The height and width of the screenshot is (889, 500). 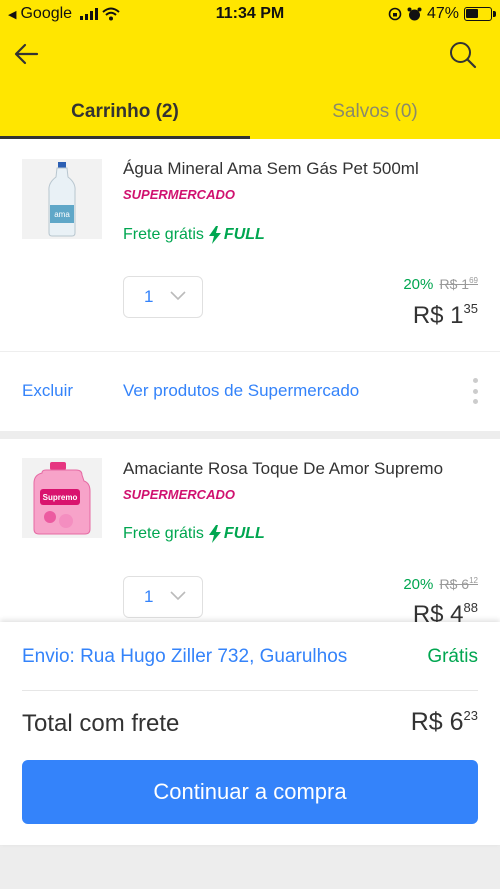 I want to click on shipping-cost: Grátis, so click(x=452, y=656).